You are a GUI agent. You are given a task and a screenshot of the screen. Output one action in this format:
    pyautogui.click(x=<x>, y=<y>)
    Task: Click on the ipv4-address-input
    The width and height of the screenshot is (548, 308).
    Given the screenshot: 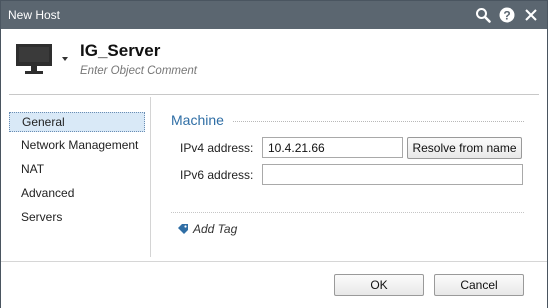 What is the action you would take?
    pyautogui.click(x=332, y=147)
    